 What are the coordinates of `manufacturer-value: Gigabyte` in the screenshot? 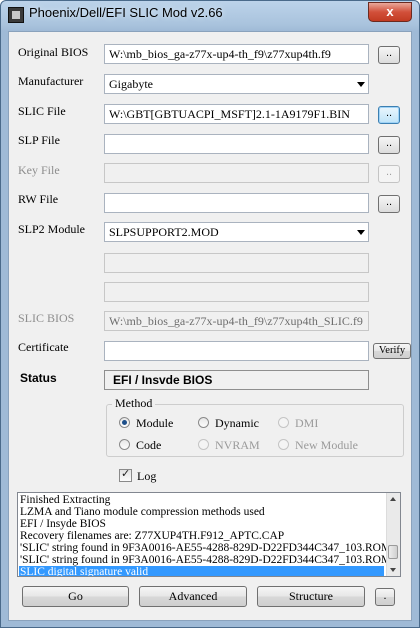 It's located at (131, 84).